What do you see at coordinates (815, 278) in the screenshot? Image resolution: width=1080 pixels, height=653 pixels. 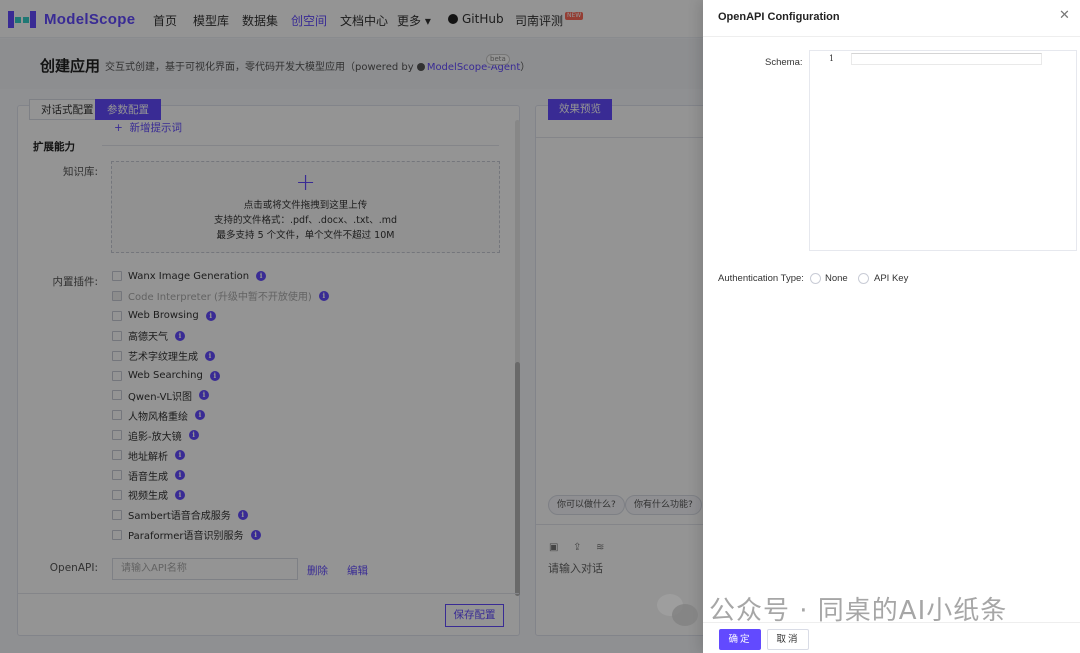 I see `auth-none-radio` at bounding box center [815, 278].